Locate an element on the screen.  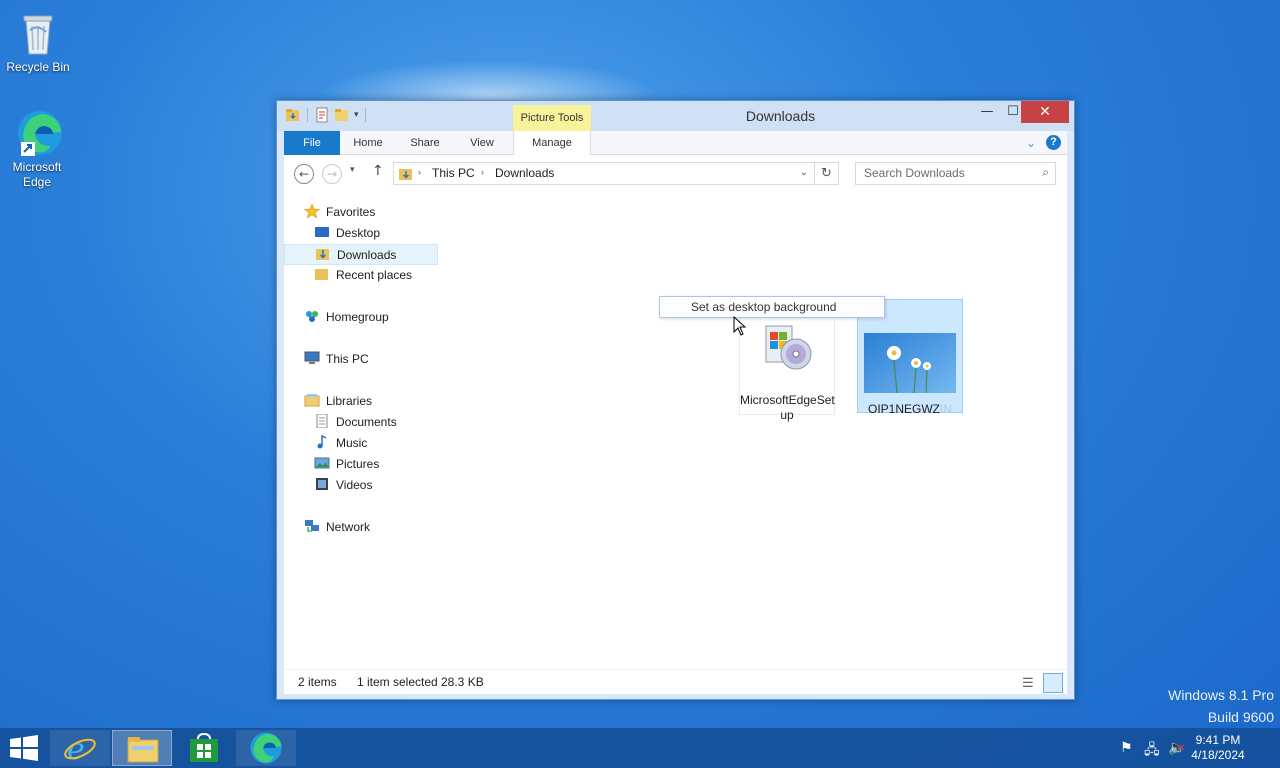
computer-icon is located at coordinates (312, 358).